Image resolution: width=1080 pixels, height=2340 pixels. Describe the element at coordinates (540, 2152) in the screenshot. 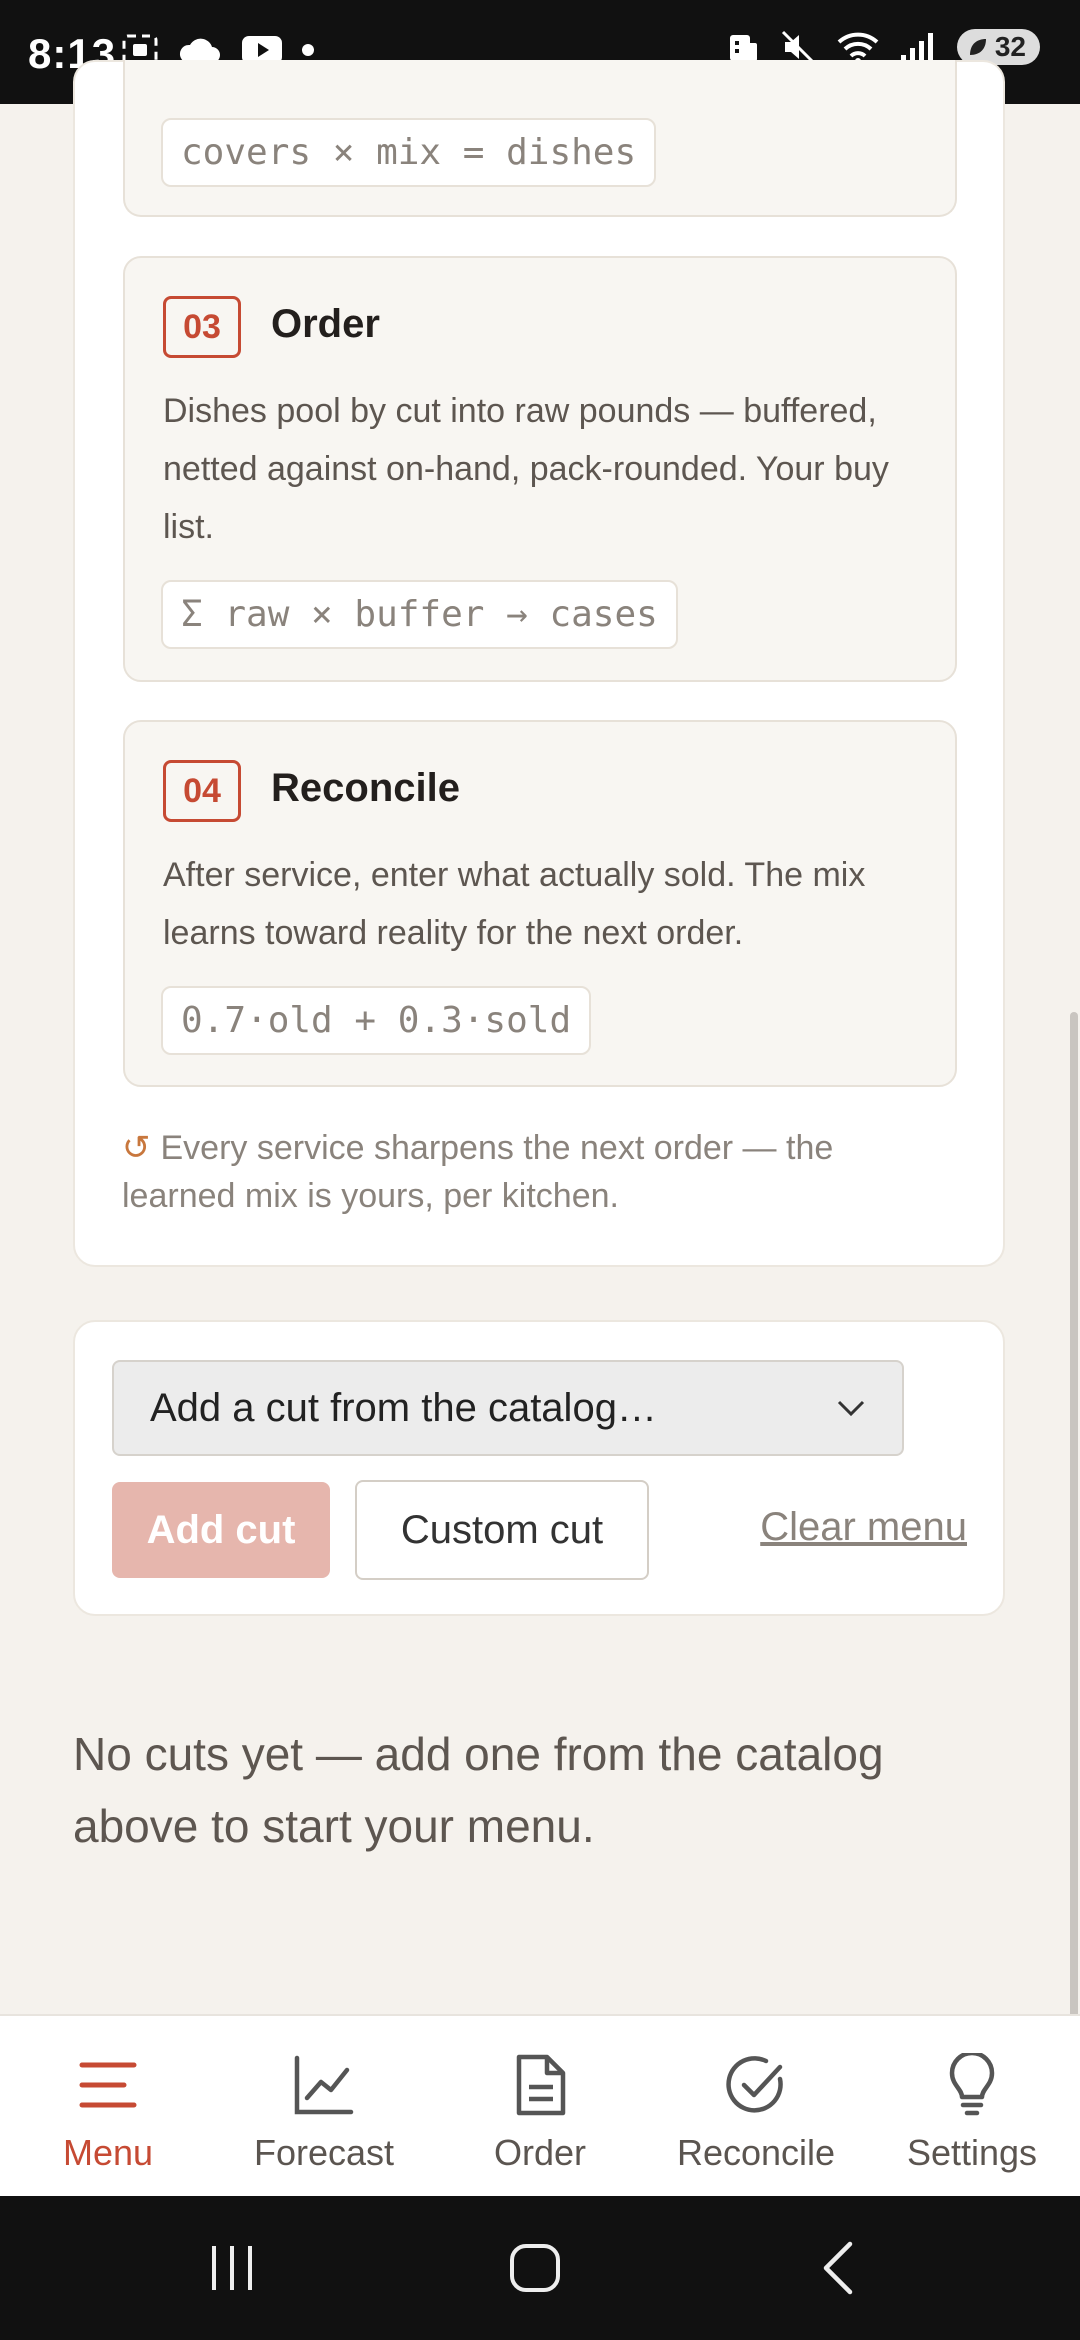

I see `nav-label: Order` at that location.